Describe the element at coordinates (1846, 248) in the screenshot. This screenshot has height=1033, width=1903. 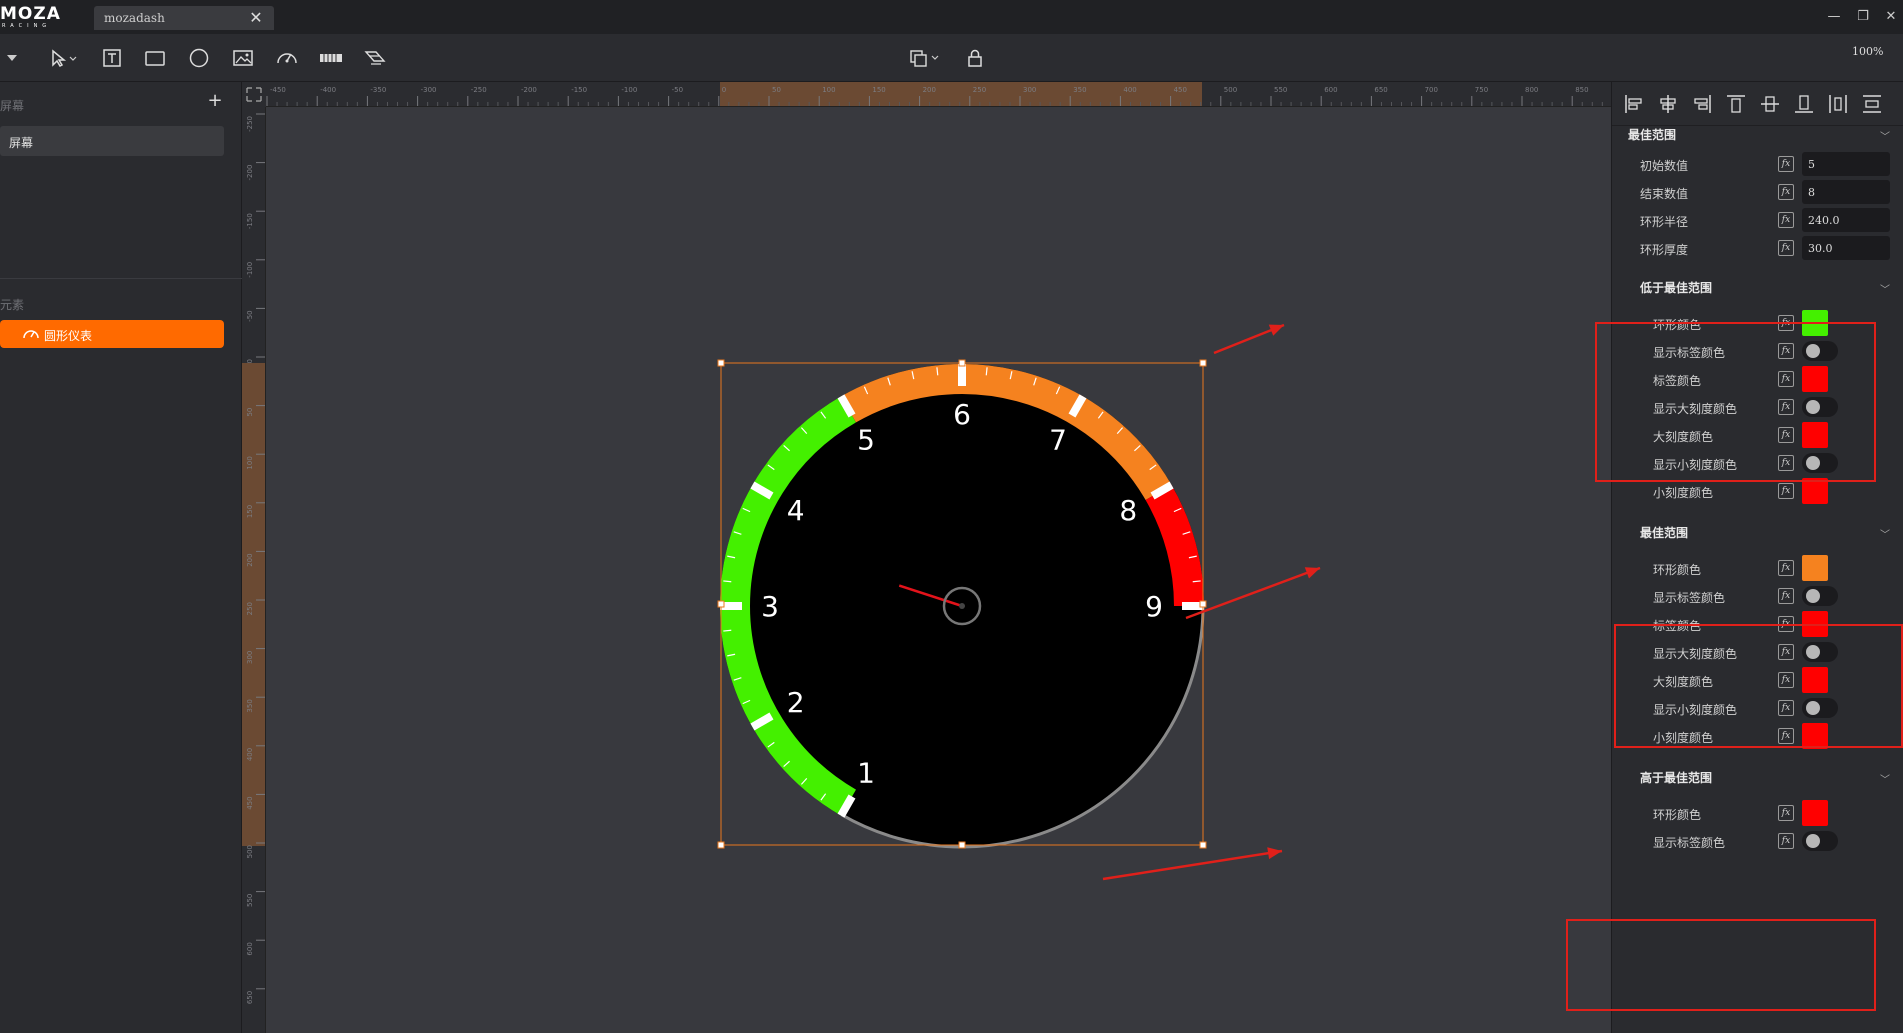
I see `value-input: 30.0` at that location.